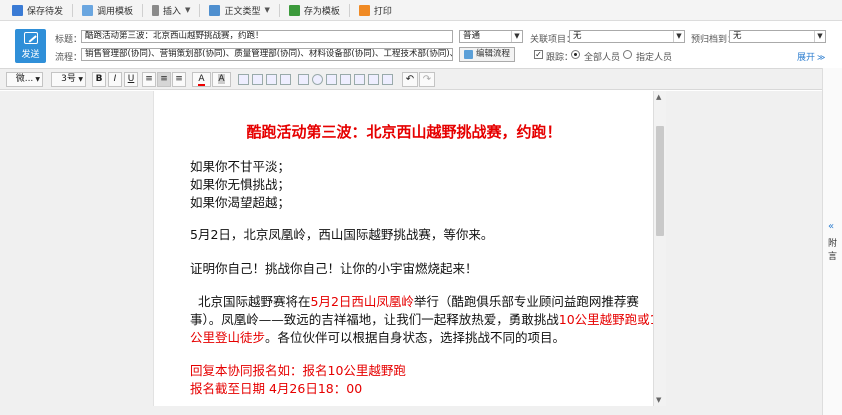 This screenshot has height=415, width=842. I want to click on align-center-button: ≡, so click(164, 79).